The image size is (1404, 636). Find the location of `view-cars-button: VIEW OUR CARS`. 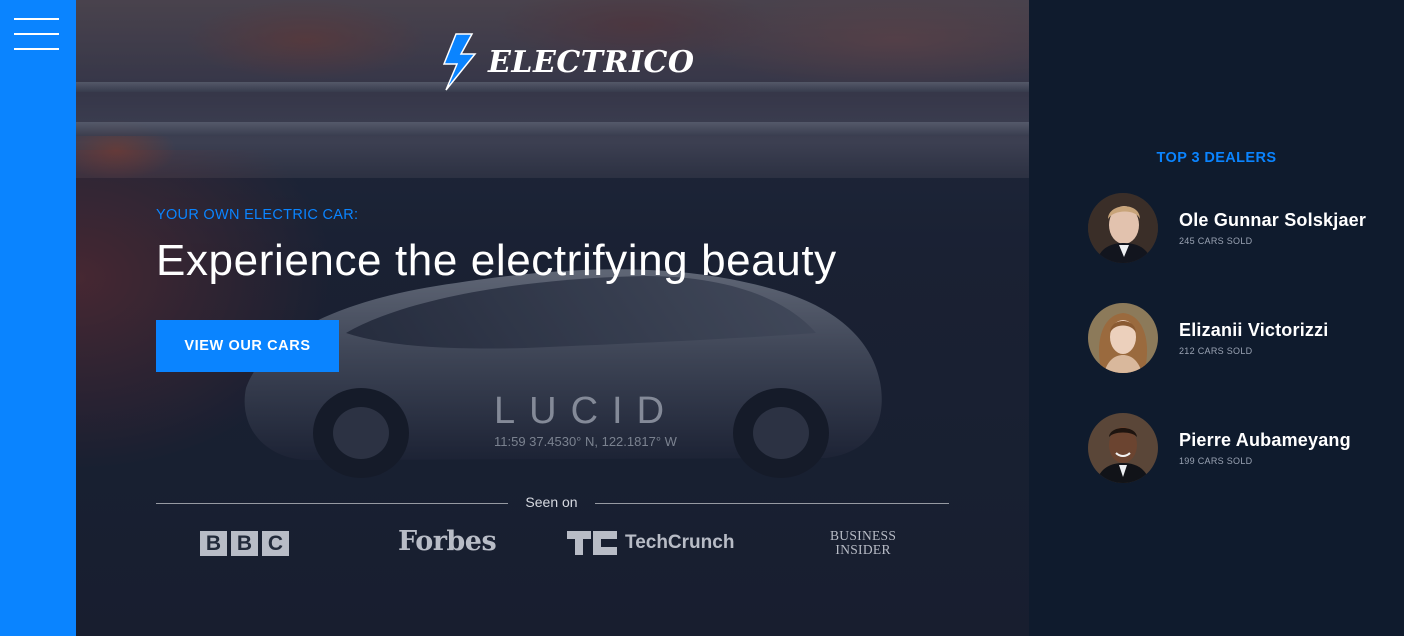

view-cars-button: VIEW OUR CARS is located at coordinates (247, 346).